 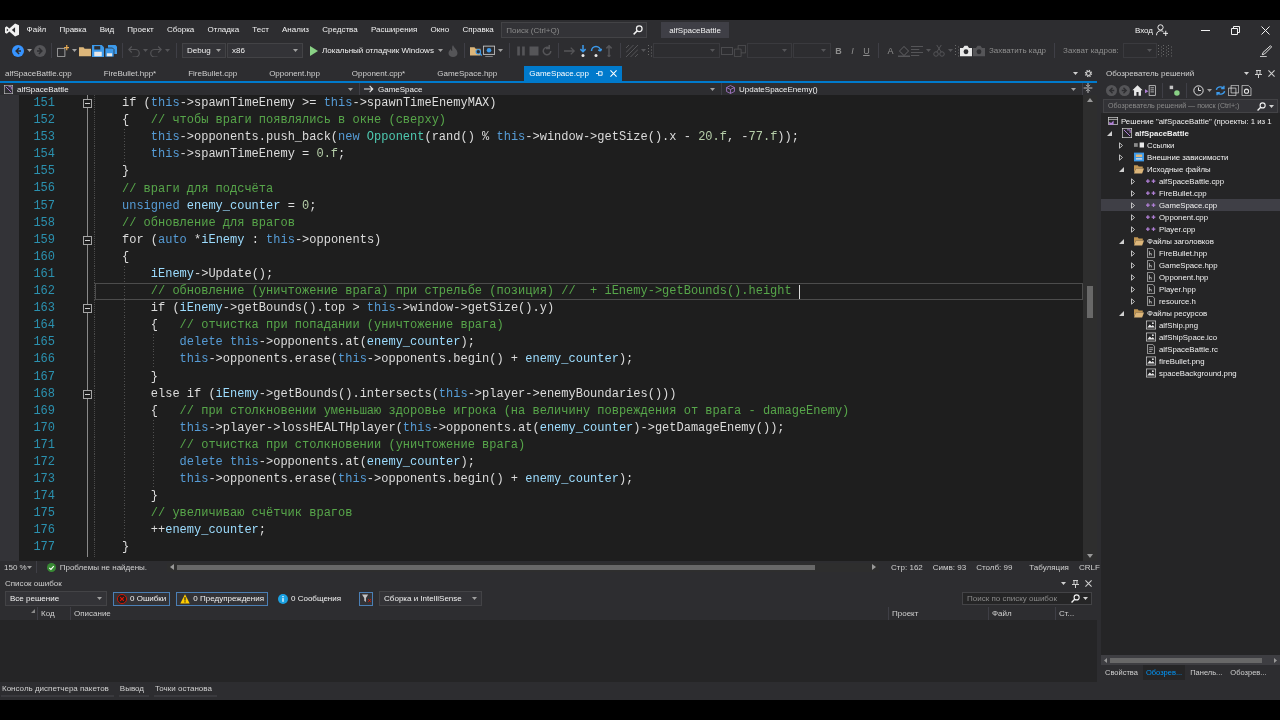 I want to click on code-line: else if (iEnemy->getBounds().intersects(this->player->enemyBoundaries())), so click(x=413, y=394).